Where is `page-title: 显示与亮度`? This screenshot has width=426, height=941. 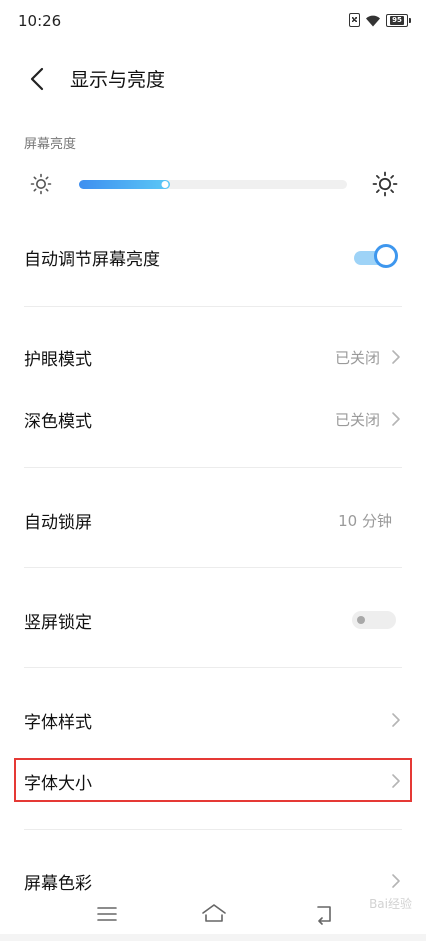 page-title: 显示与亮度 is located at coordinates (118, 80).